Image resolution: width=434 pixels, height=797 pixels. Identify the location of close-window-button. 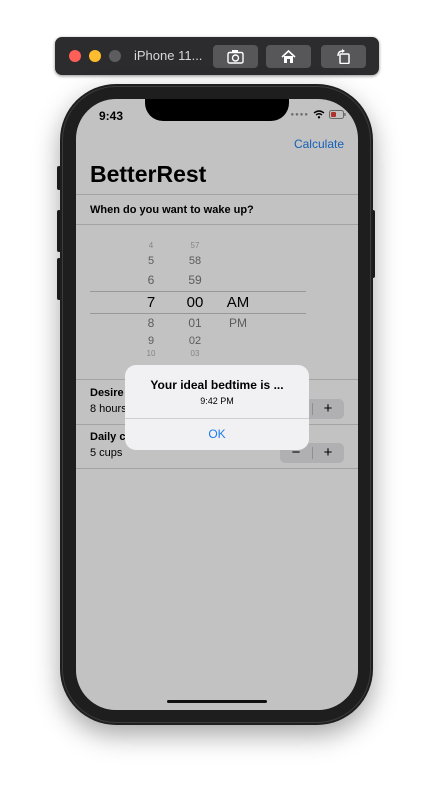
(75, 56).